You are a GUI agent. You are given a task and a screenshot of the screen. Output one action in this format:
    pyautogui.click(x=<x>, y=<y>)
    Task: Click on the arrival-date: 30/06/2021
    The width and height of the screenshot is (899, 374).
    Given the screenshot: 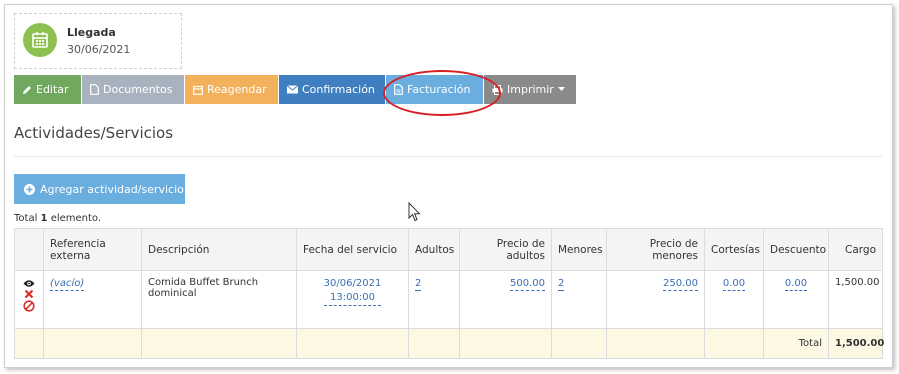 What is the action you would take?
    pyautogui.click(x=99, y=49)
    